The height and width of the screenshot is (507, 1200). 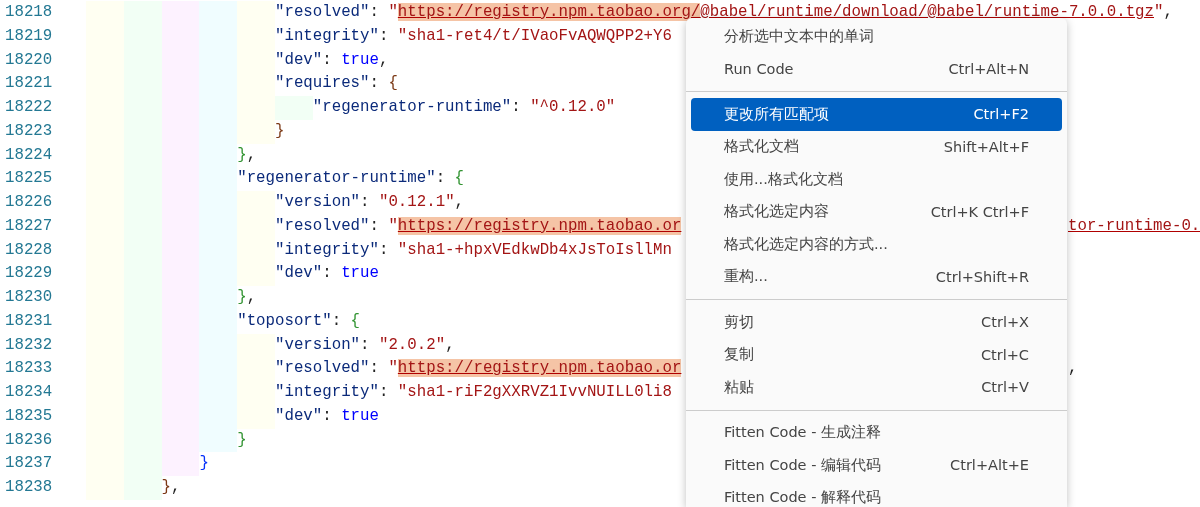 What do you see at coordinates (332, 60) in the screenshot?
I see `code-line: "dev": true,` at bounding box center [332, 60].